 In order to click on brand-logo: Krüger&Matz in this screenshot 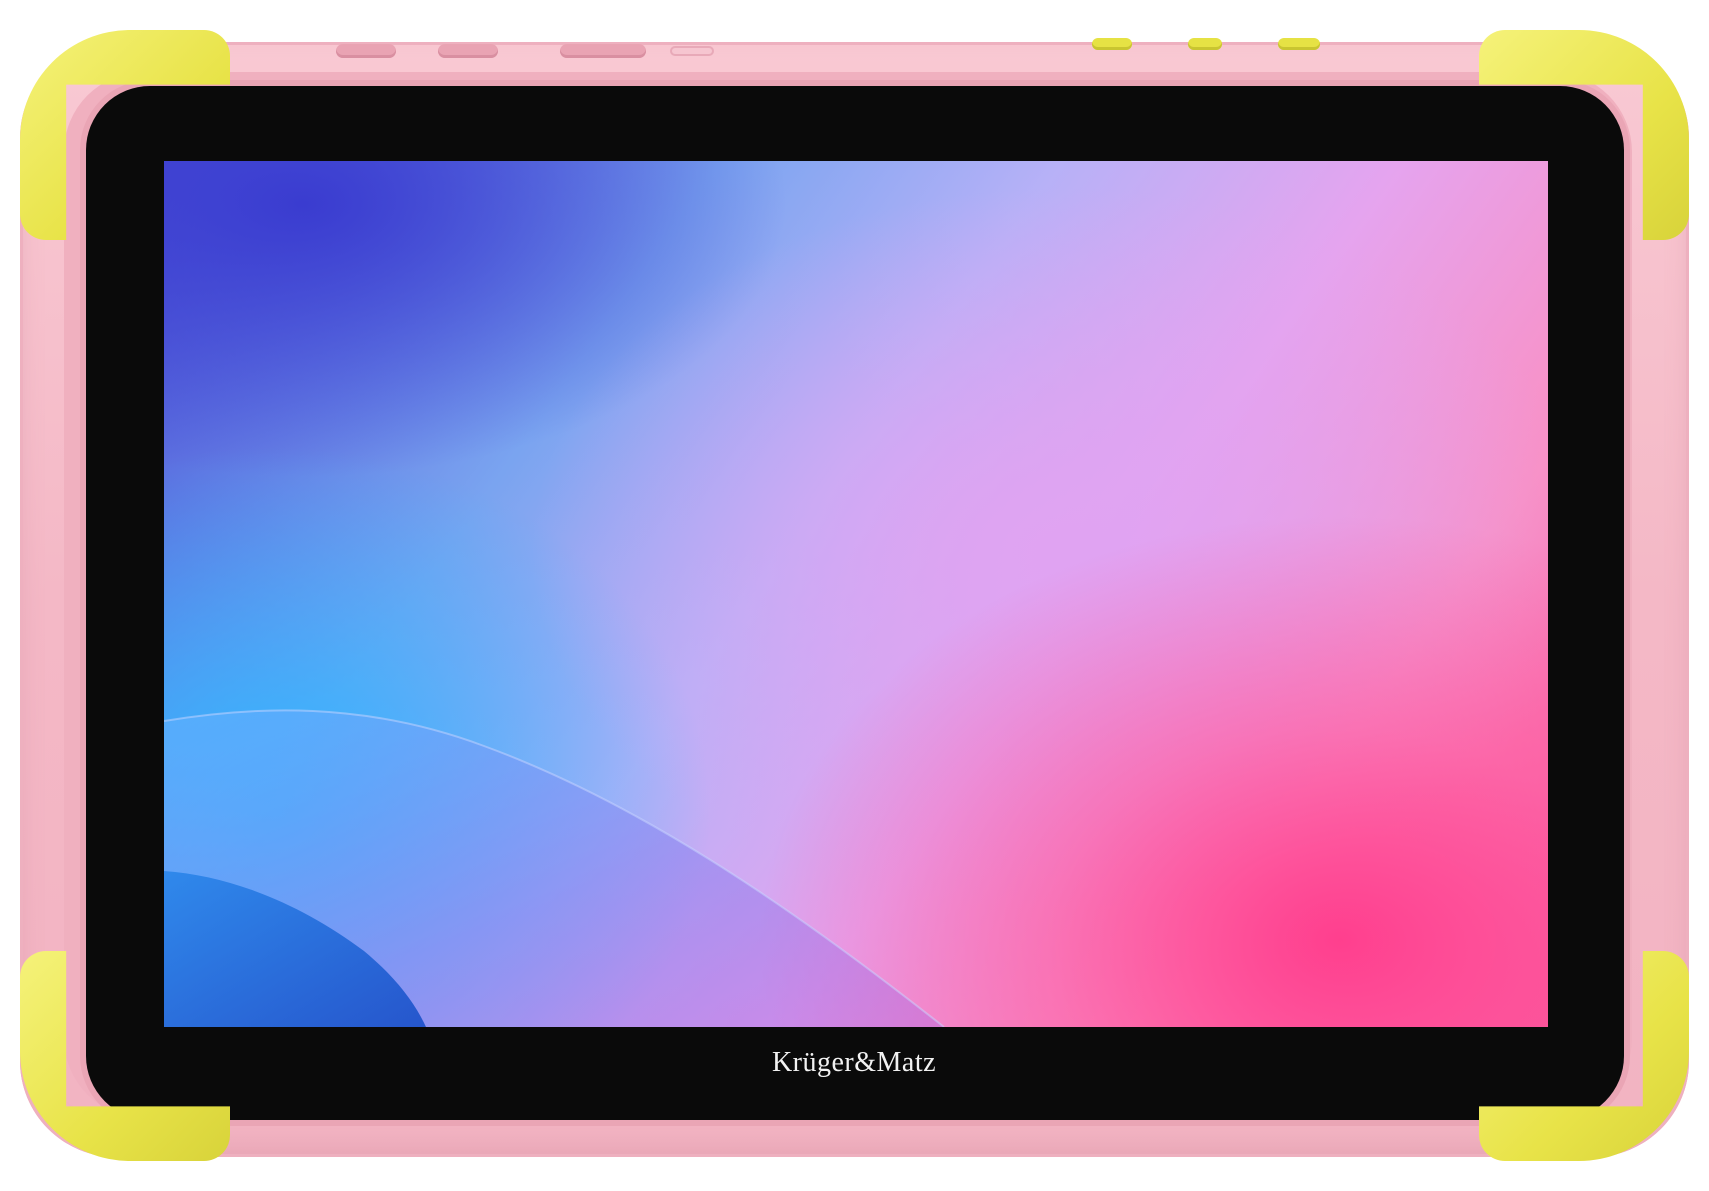, I will do `click(854, 1062)`.